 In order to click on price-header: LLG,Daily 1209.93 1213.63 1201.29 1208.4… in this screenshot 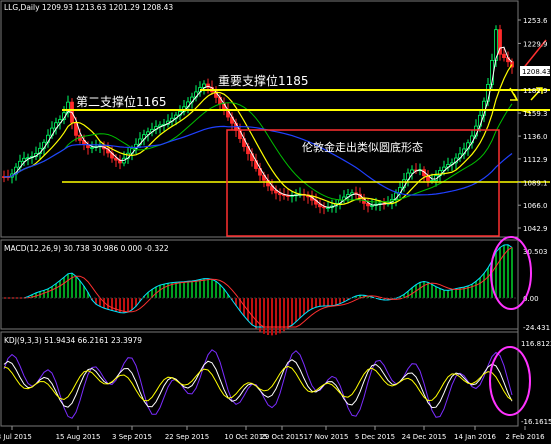, I will do `click(88, 7)`.